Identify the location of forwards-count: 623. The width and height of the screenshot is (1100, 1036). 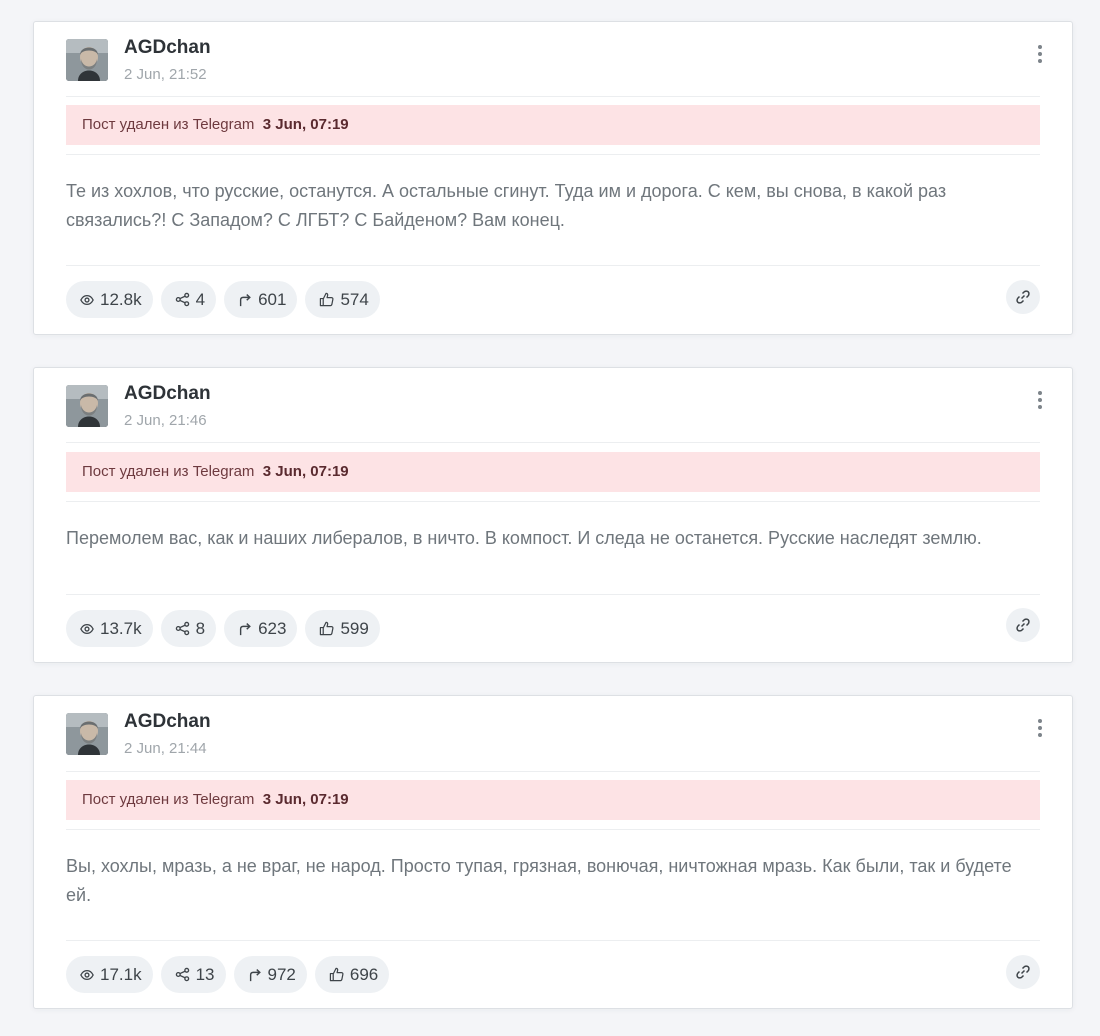
(272, 628).